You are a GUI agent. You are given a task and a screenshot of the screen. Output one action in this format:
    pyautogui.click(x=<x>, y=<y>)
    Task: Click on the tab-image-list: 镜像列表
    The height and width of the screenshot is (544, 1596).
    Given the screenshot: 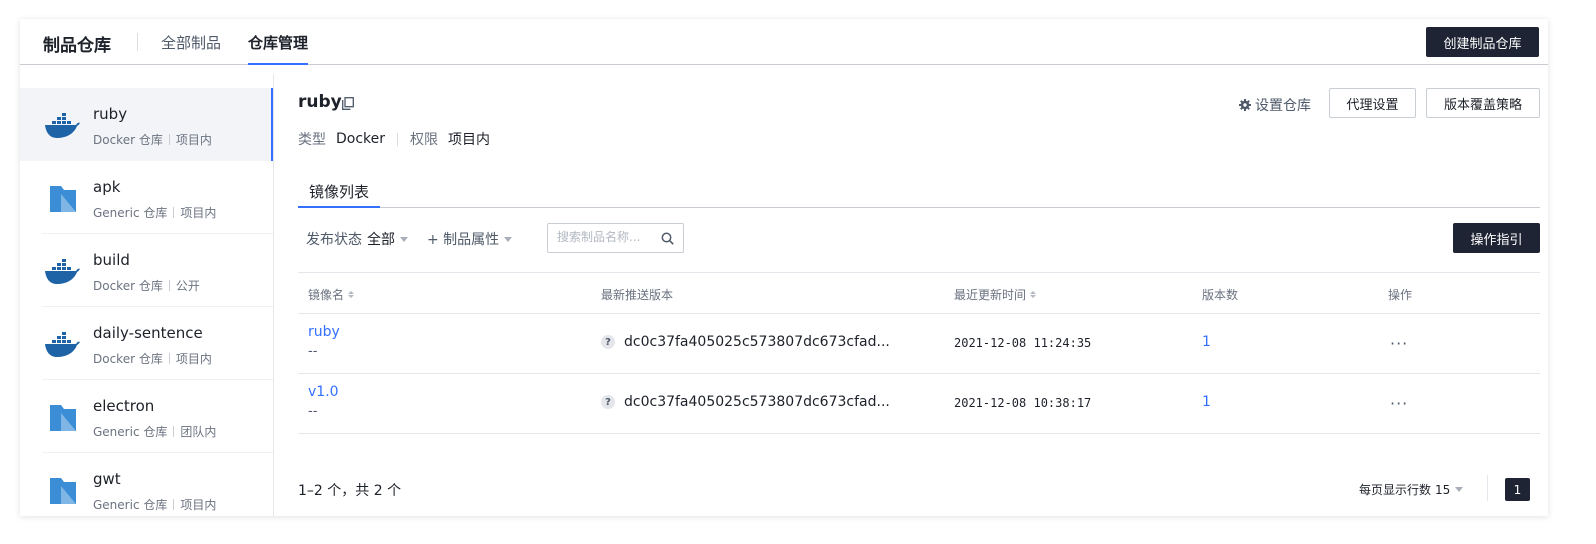 What is the action you would take?
    pyautogui.click(x=339, y=194)
    